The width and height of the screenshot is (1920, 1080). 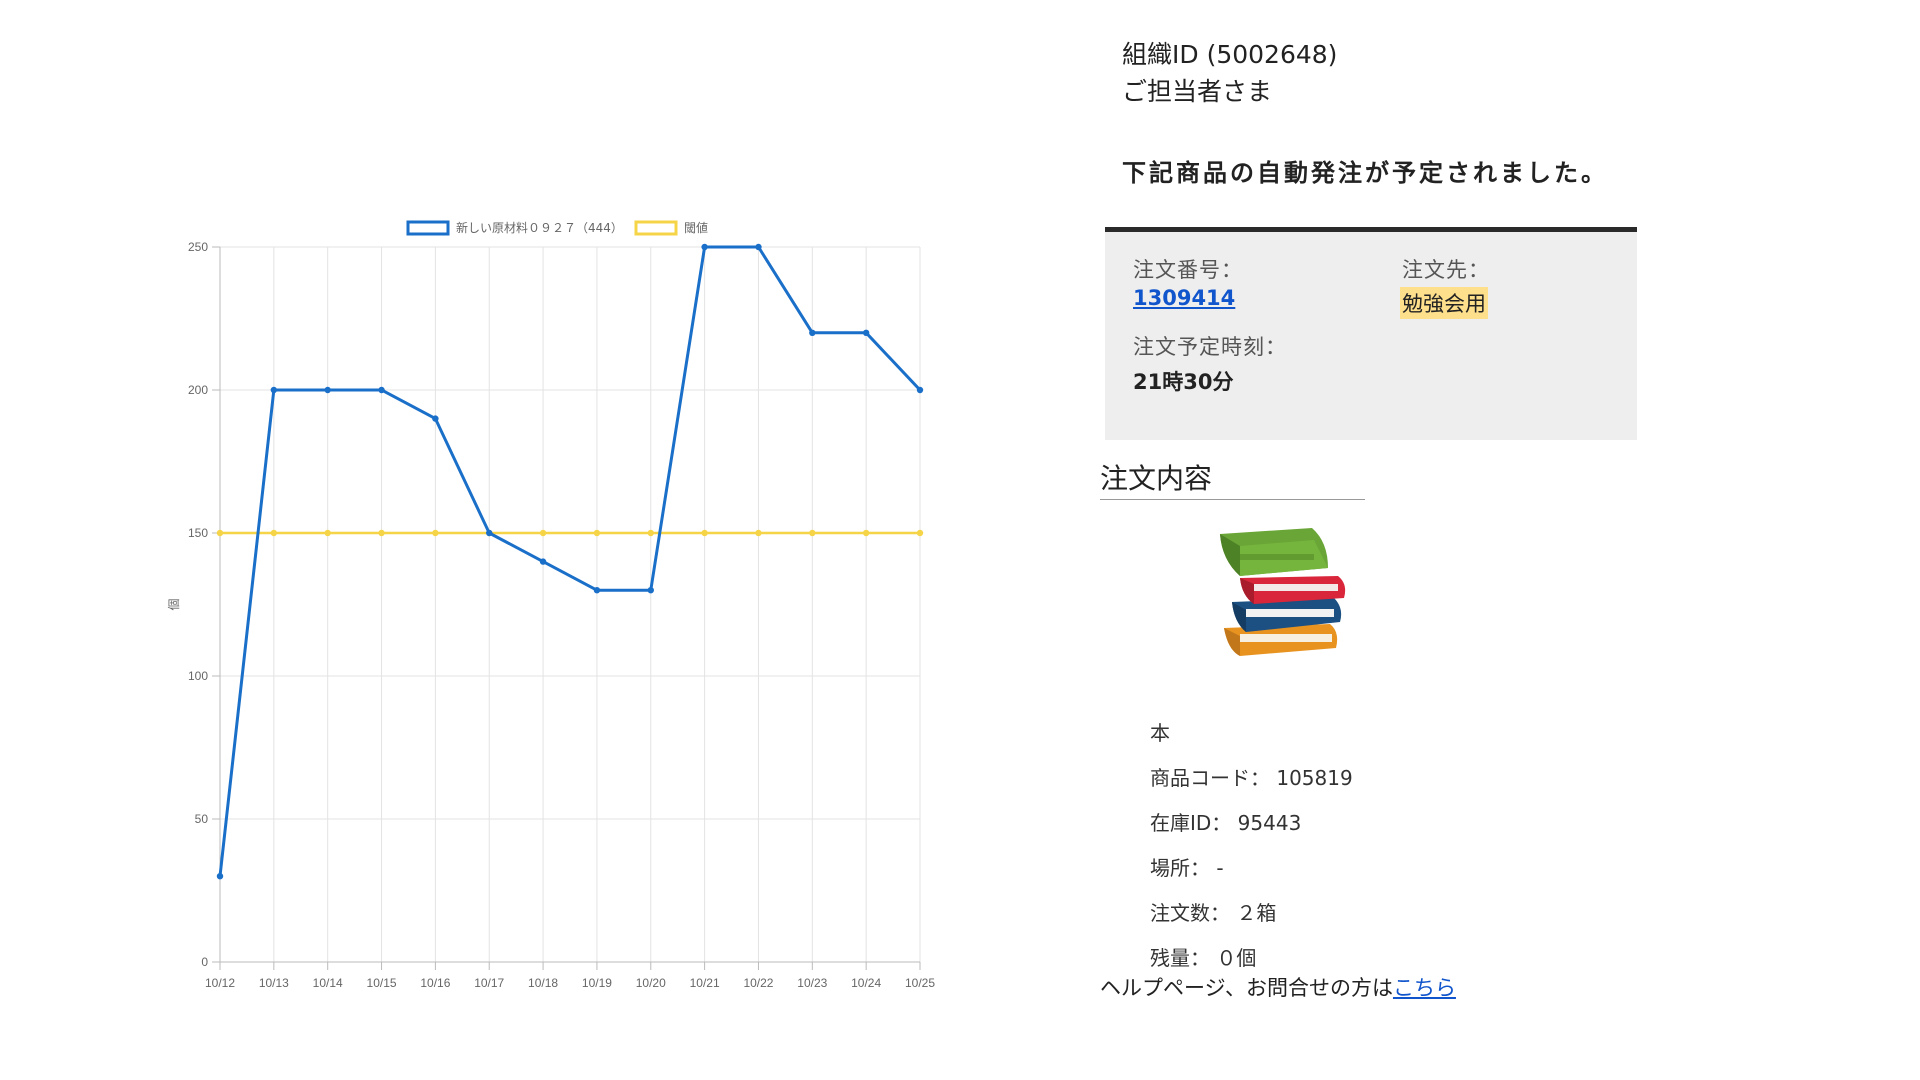 What do you see at coordinates (1191, 823) in the screenshot?
I see `stock-id-label: 在庫ID：` at bounding box center [1191, 823].